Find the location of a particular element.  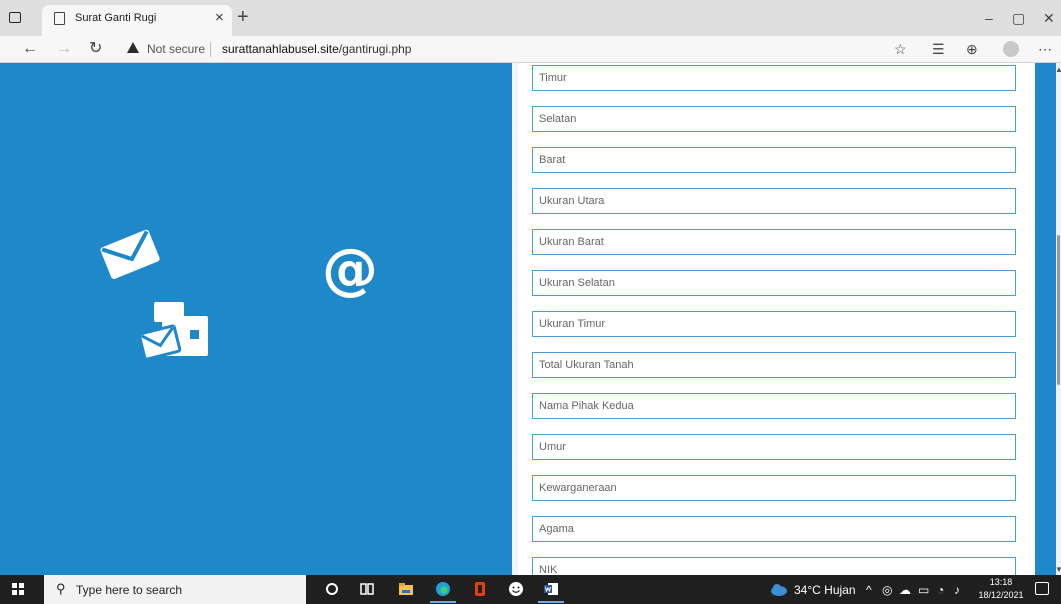

clock-time: 13:18 is located at coordinates (1001, 582).